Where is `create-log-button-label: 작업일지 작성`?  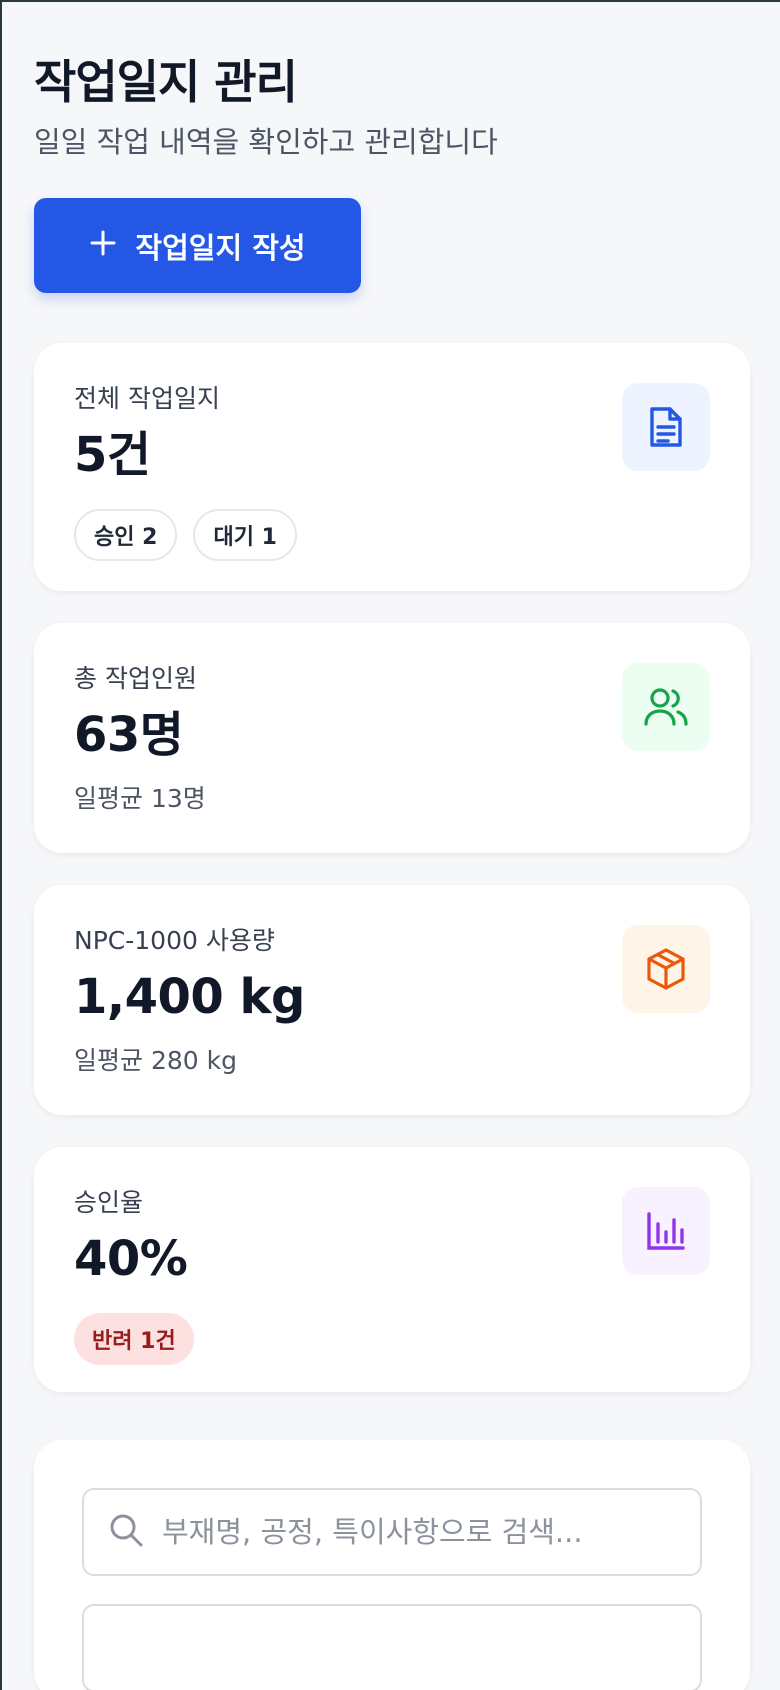
create-log-button-label: 작업일지 작성 is located at coordinates (220, 247).